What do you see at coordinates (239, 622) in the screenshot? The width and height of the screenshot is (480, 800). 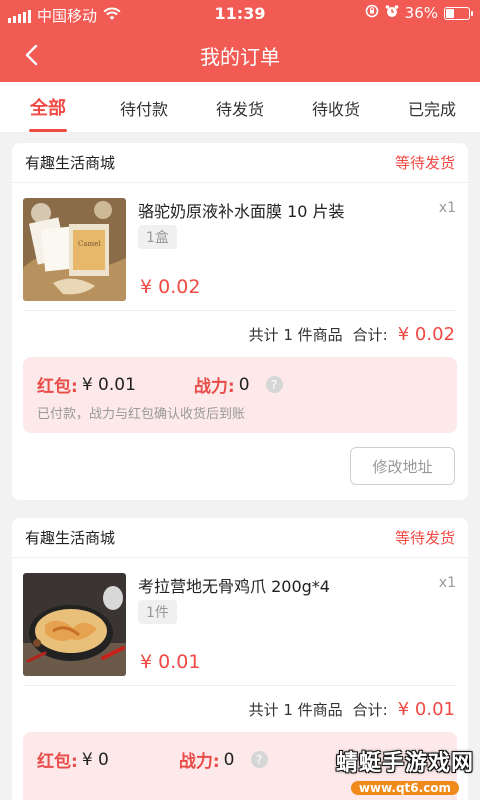 I see `product-row: 考拉营地无骨鸡爪 200g*4 x1 1件 ¥ 0.01` at bounding box center [239, 622].